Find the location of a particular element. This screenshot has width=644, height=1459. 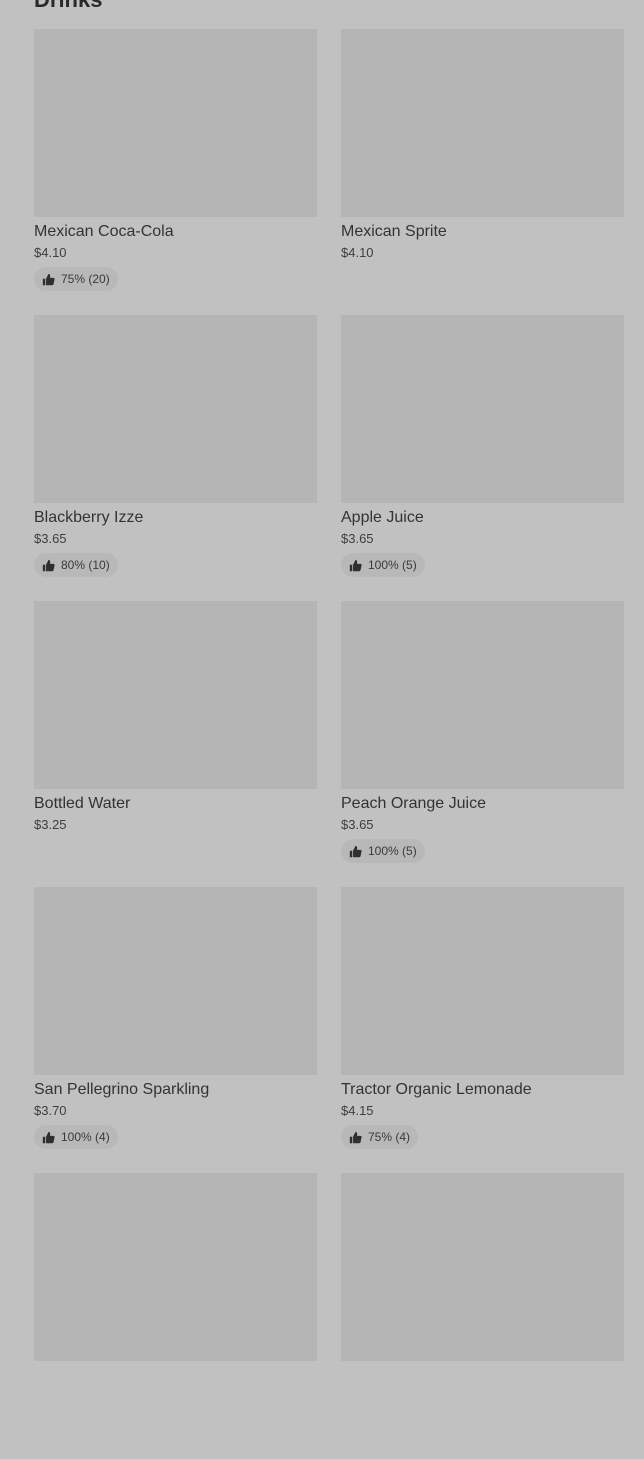

rating-badge: 75% (20) is located at coordinates (76, 279).